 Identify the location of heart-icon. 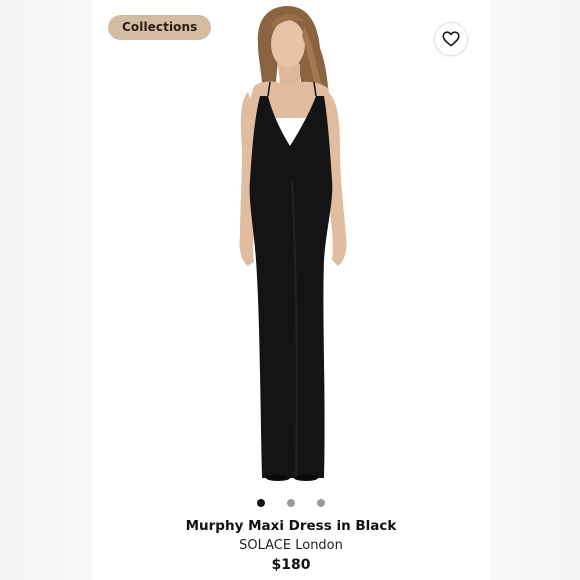
(451, 39).